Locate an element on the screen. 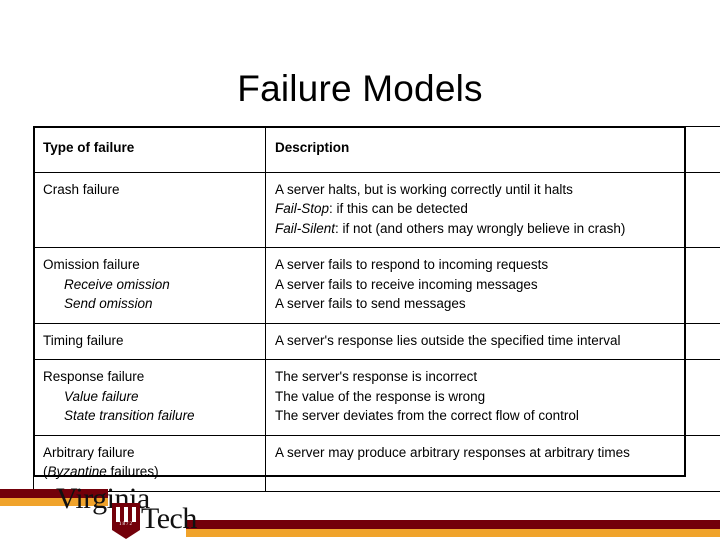 The image size is (720, 540). right-maroon-stripe is located at coordinates (453, 524).